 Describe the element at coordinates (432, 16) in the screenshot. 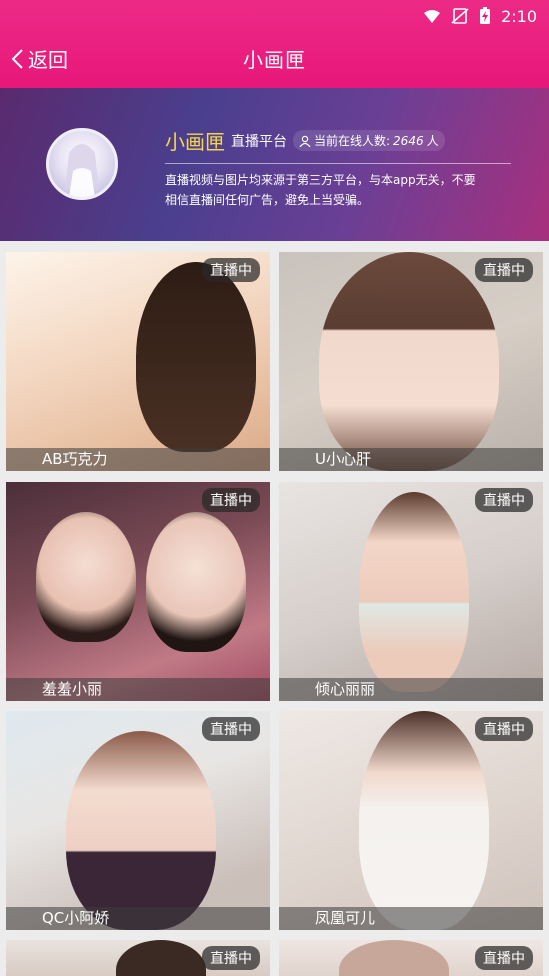

I see `wifi-icon` at that location.